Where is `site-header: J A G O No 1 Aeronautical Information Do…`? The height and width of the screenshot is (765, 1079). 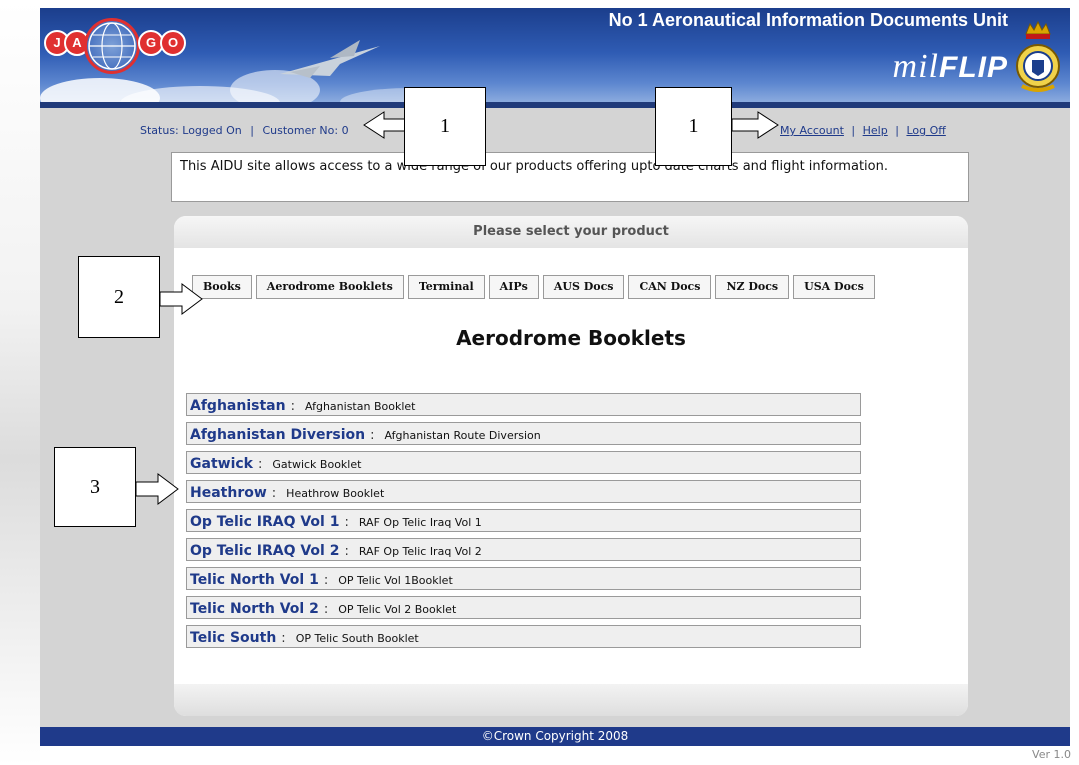
site-header: J A G O No 1 Aeronautical Information Do… is located at coordinates (555, 58).